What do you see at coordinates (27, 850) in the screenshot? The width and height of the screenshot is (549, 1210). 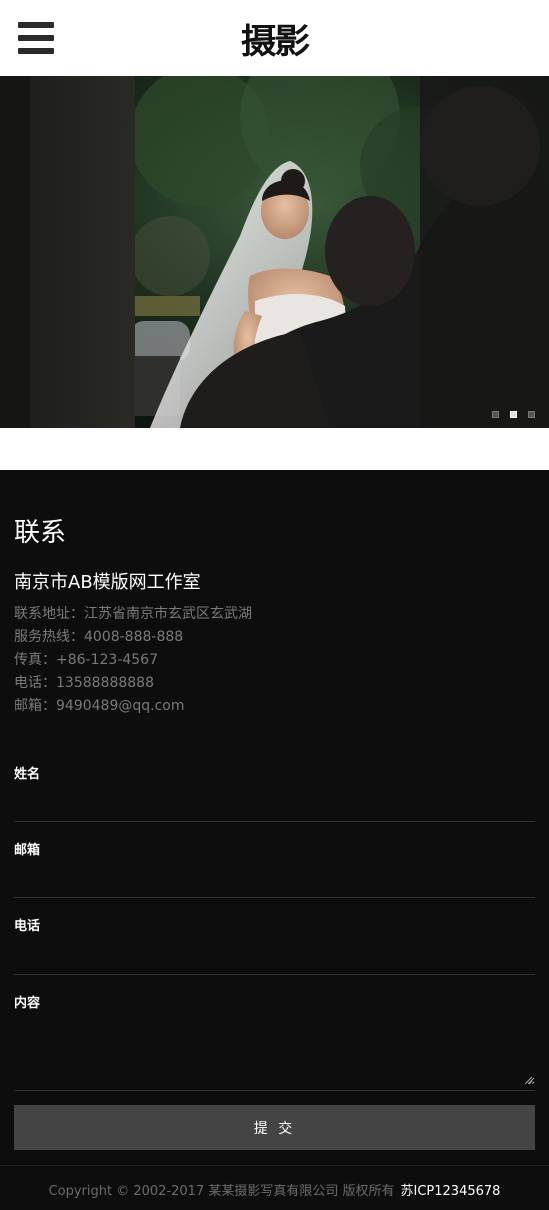 I see `email-field-label: 邮箱` at bounding box center [27, 850].